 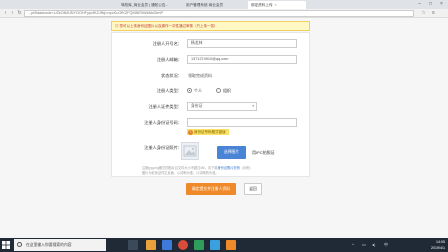 What do you see at coordinates (167, 245) in the screenshot?
I see `edge-browser-icon` at bounding box center [167, 245].